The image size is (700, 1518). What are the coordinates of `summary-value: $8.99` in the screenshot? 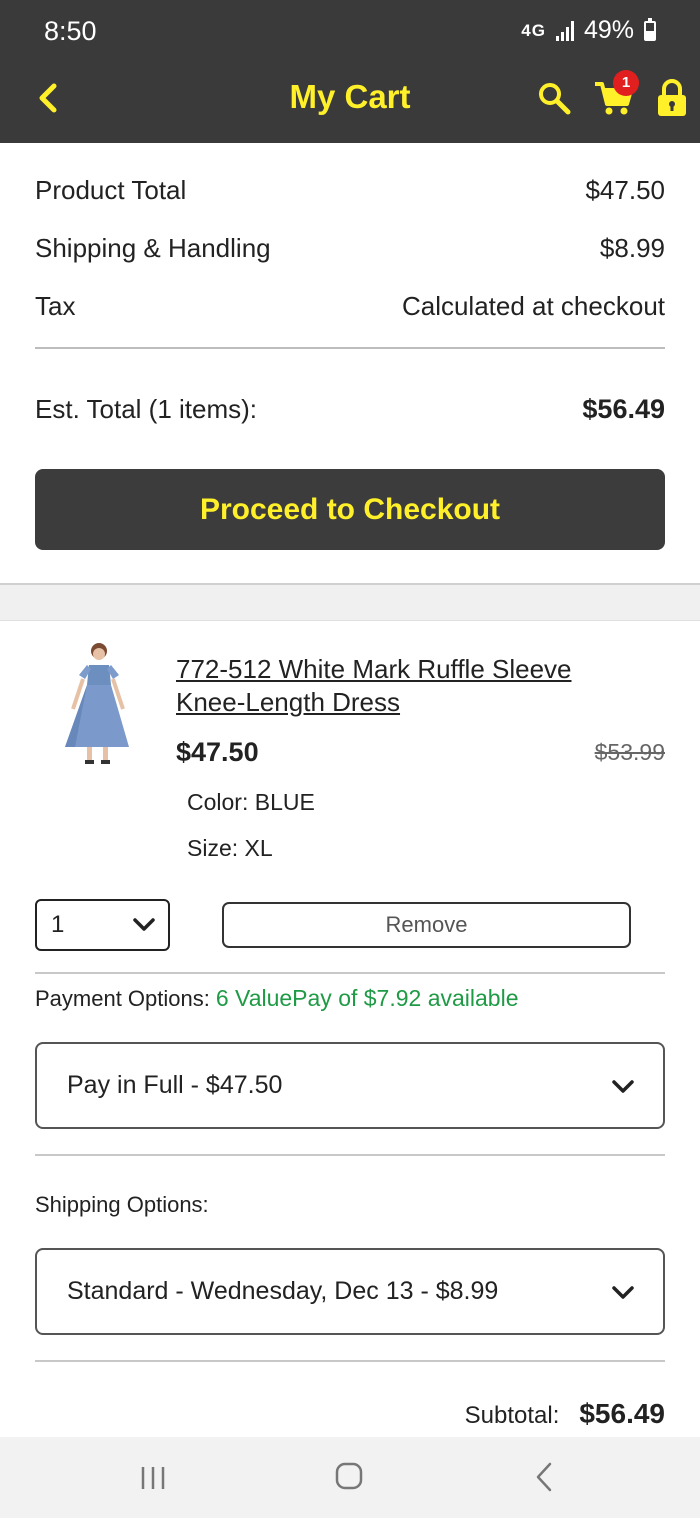 It's located at (632, 247).